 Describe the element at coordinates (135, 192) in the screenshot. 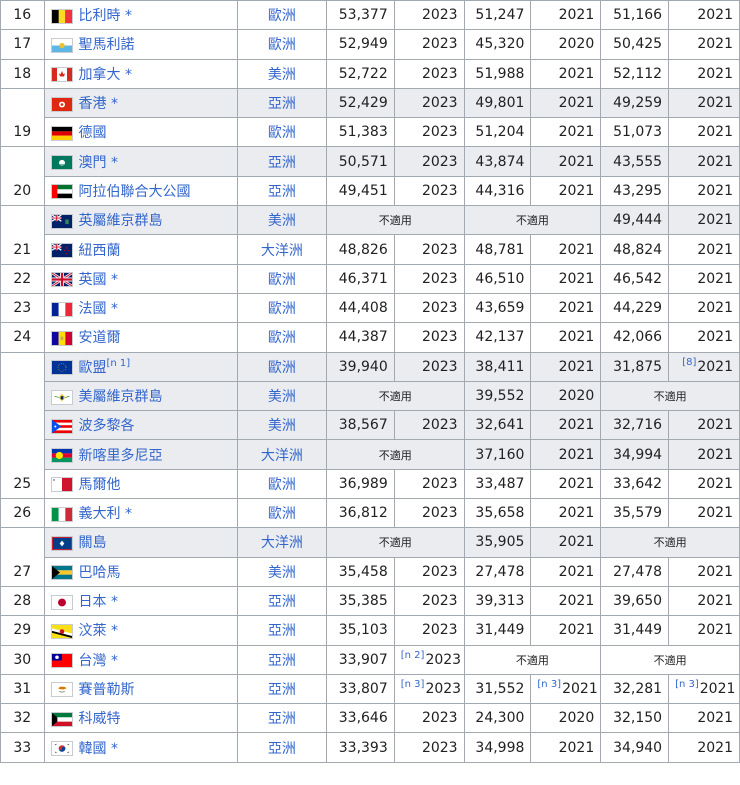

I see `country-link: 阿拉伯聯合大公國` at that location.